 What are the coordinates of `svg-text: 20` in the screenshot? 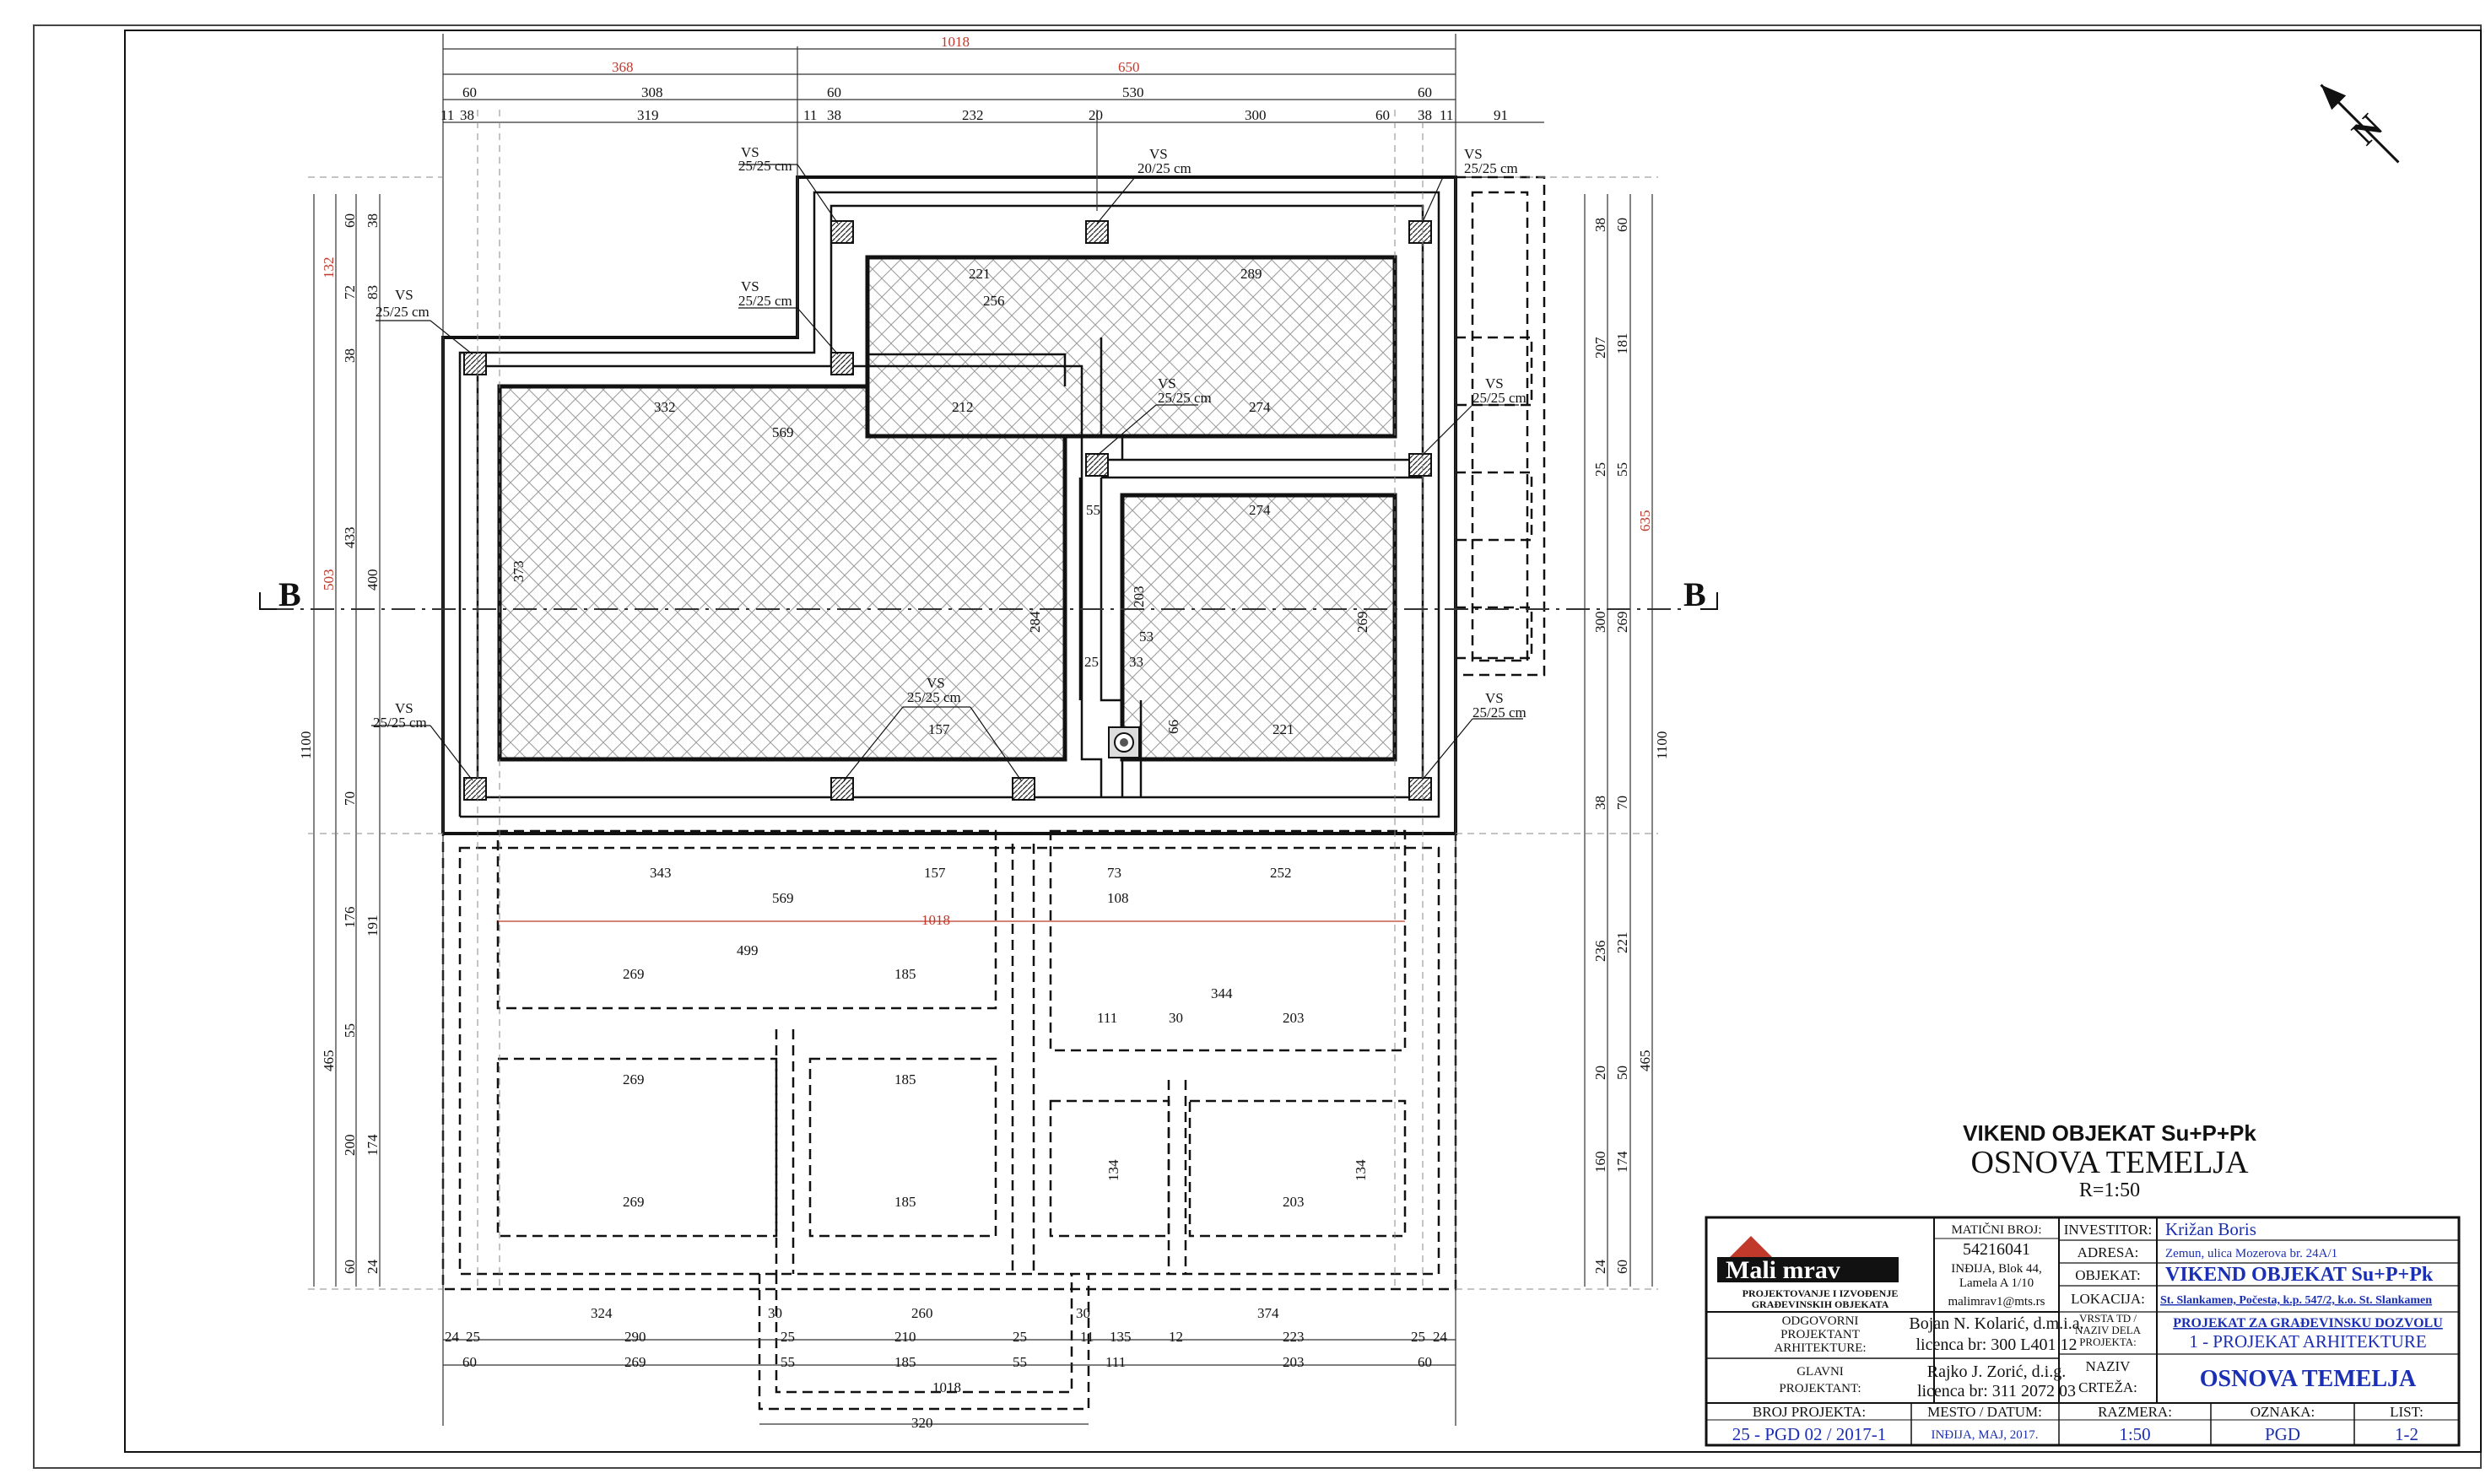 It's located at (1600, 1073).